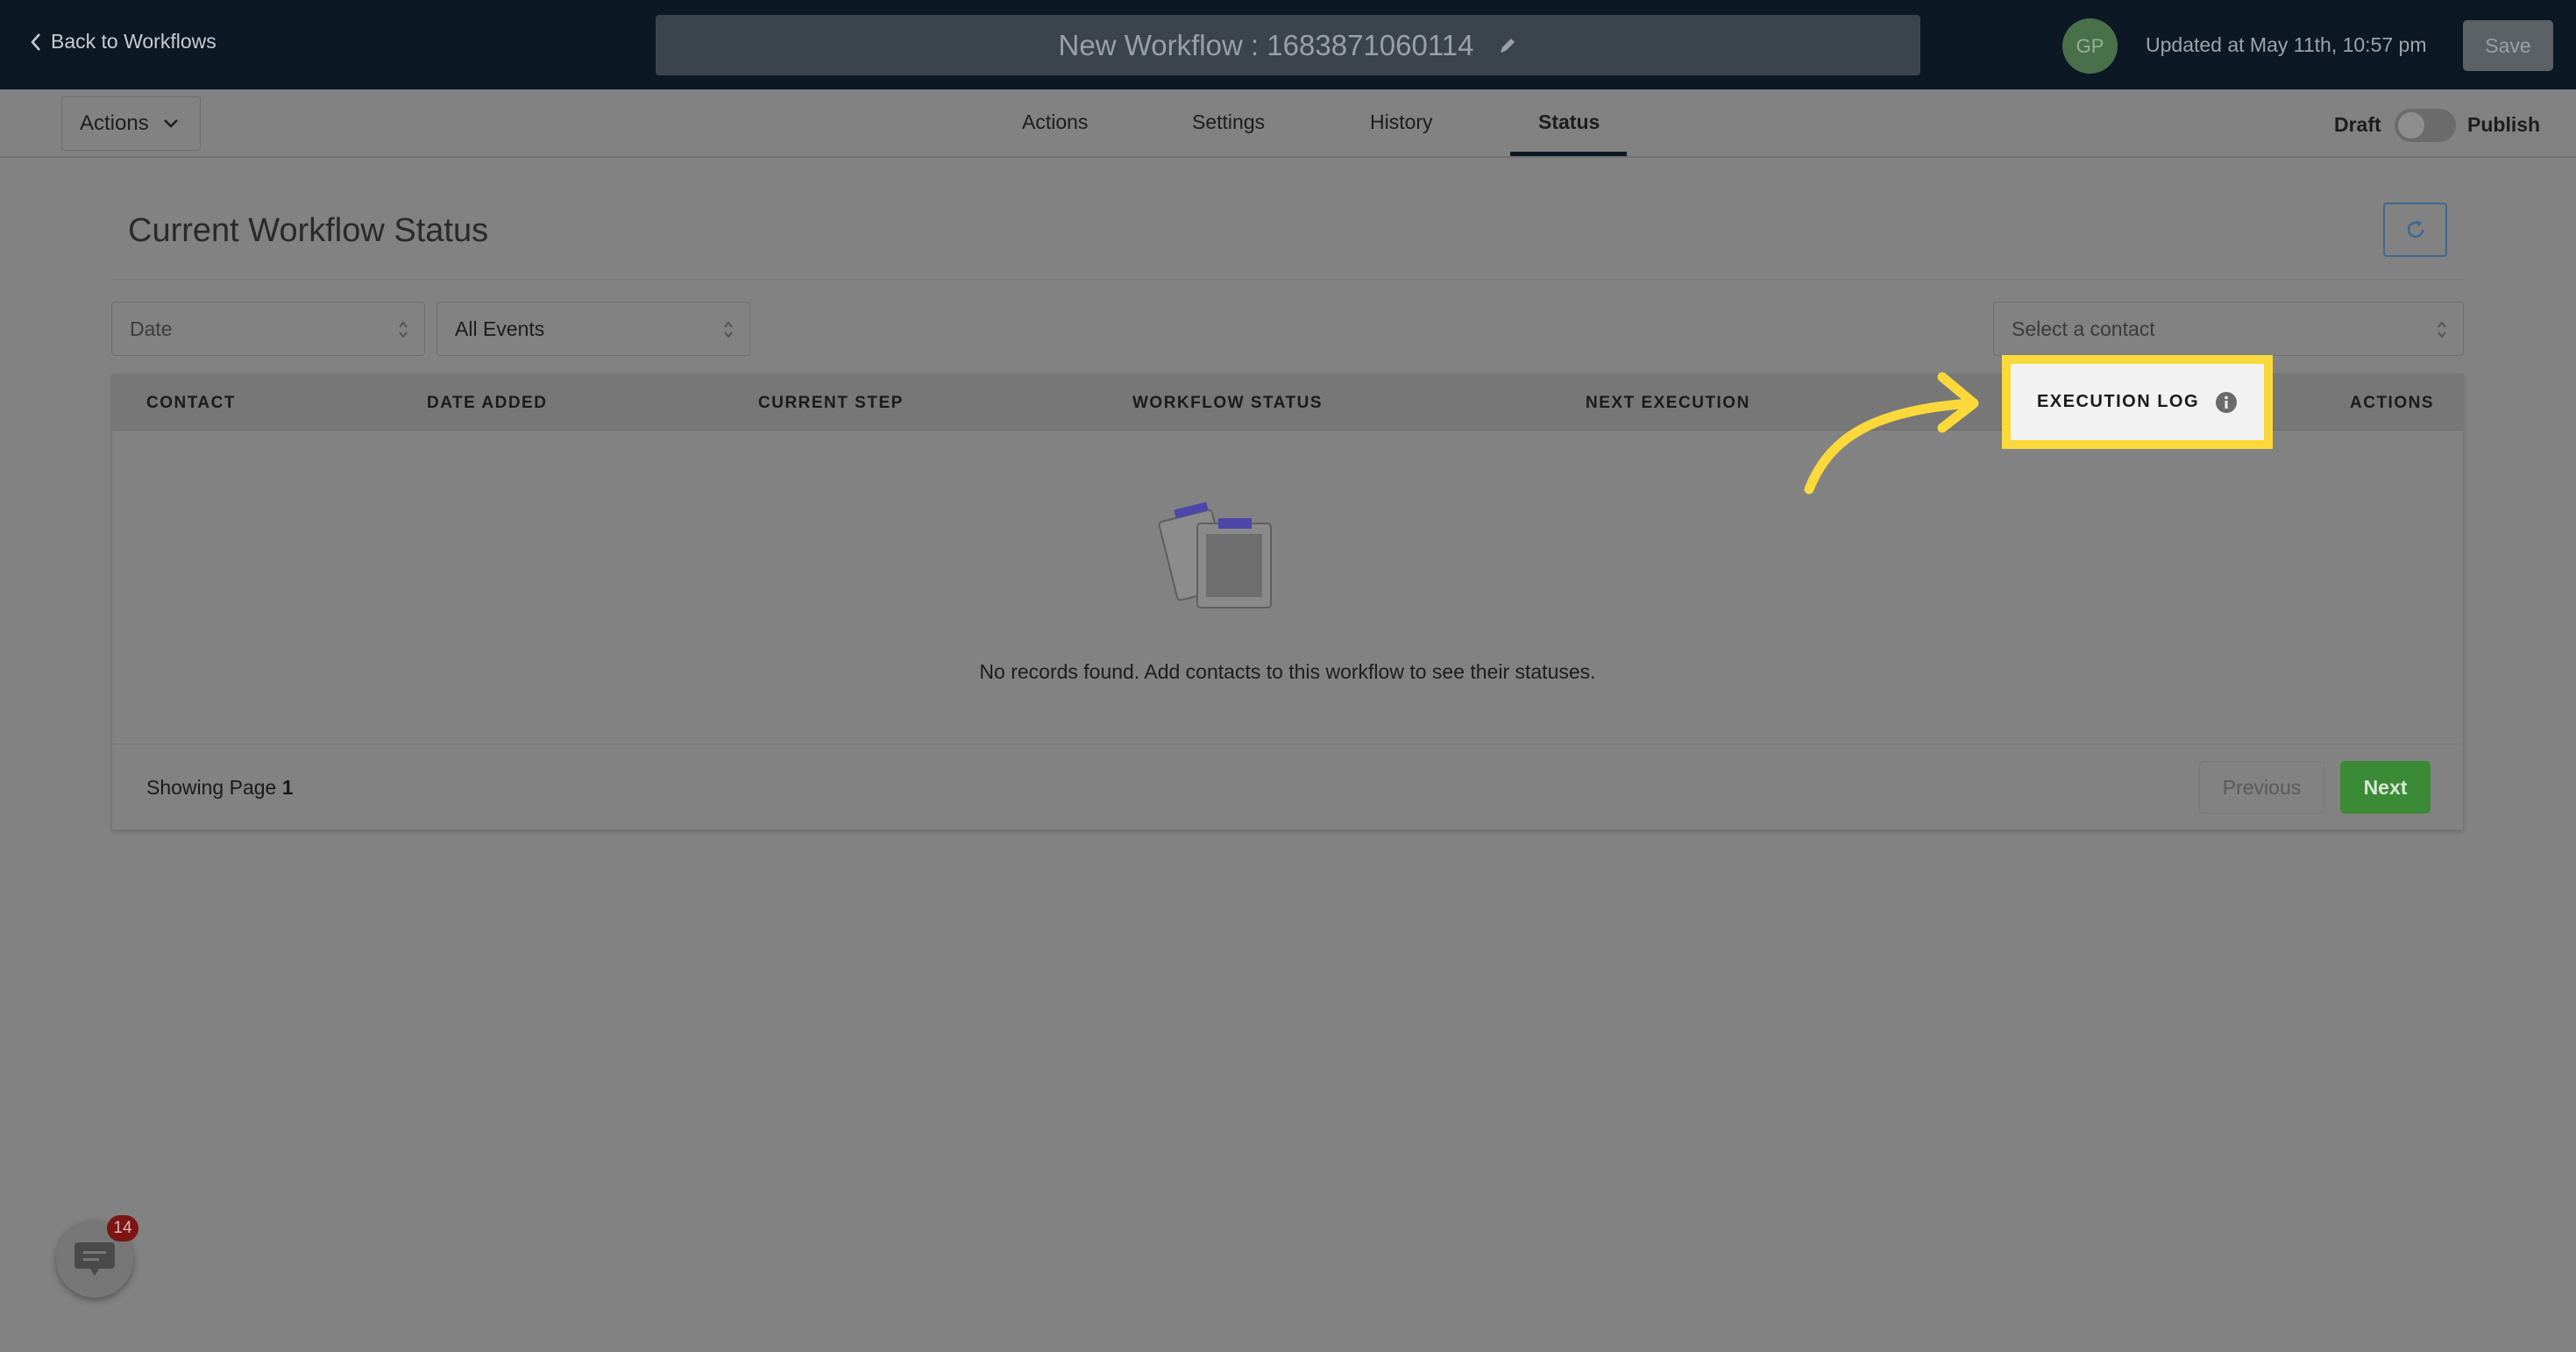 Image resolution: width=2576 pixels, height=1352 pixels. What do you see at coordinates (1215, 555) in the screenshot?
I see `empty-clipboard-illustration` at bounding box center [1215, 555].